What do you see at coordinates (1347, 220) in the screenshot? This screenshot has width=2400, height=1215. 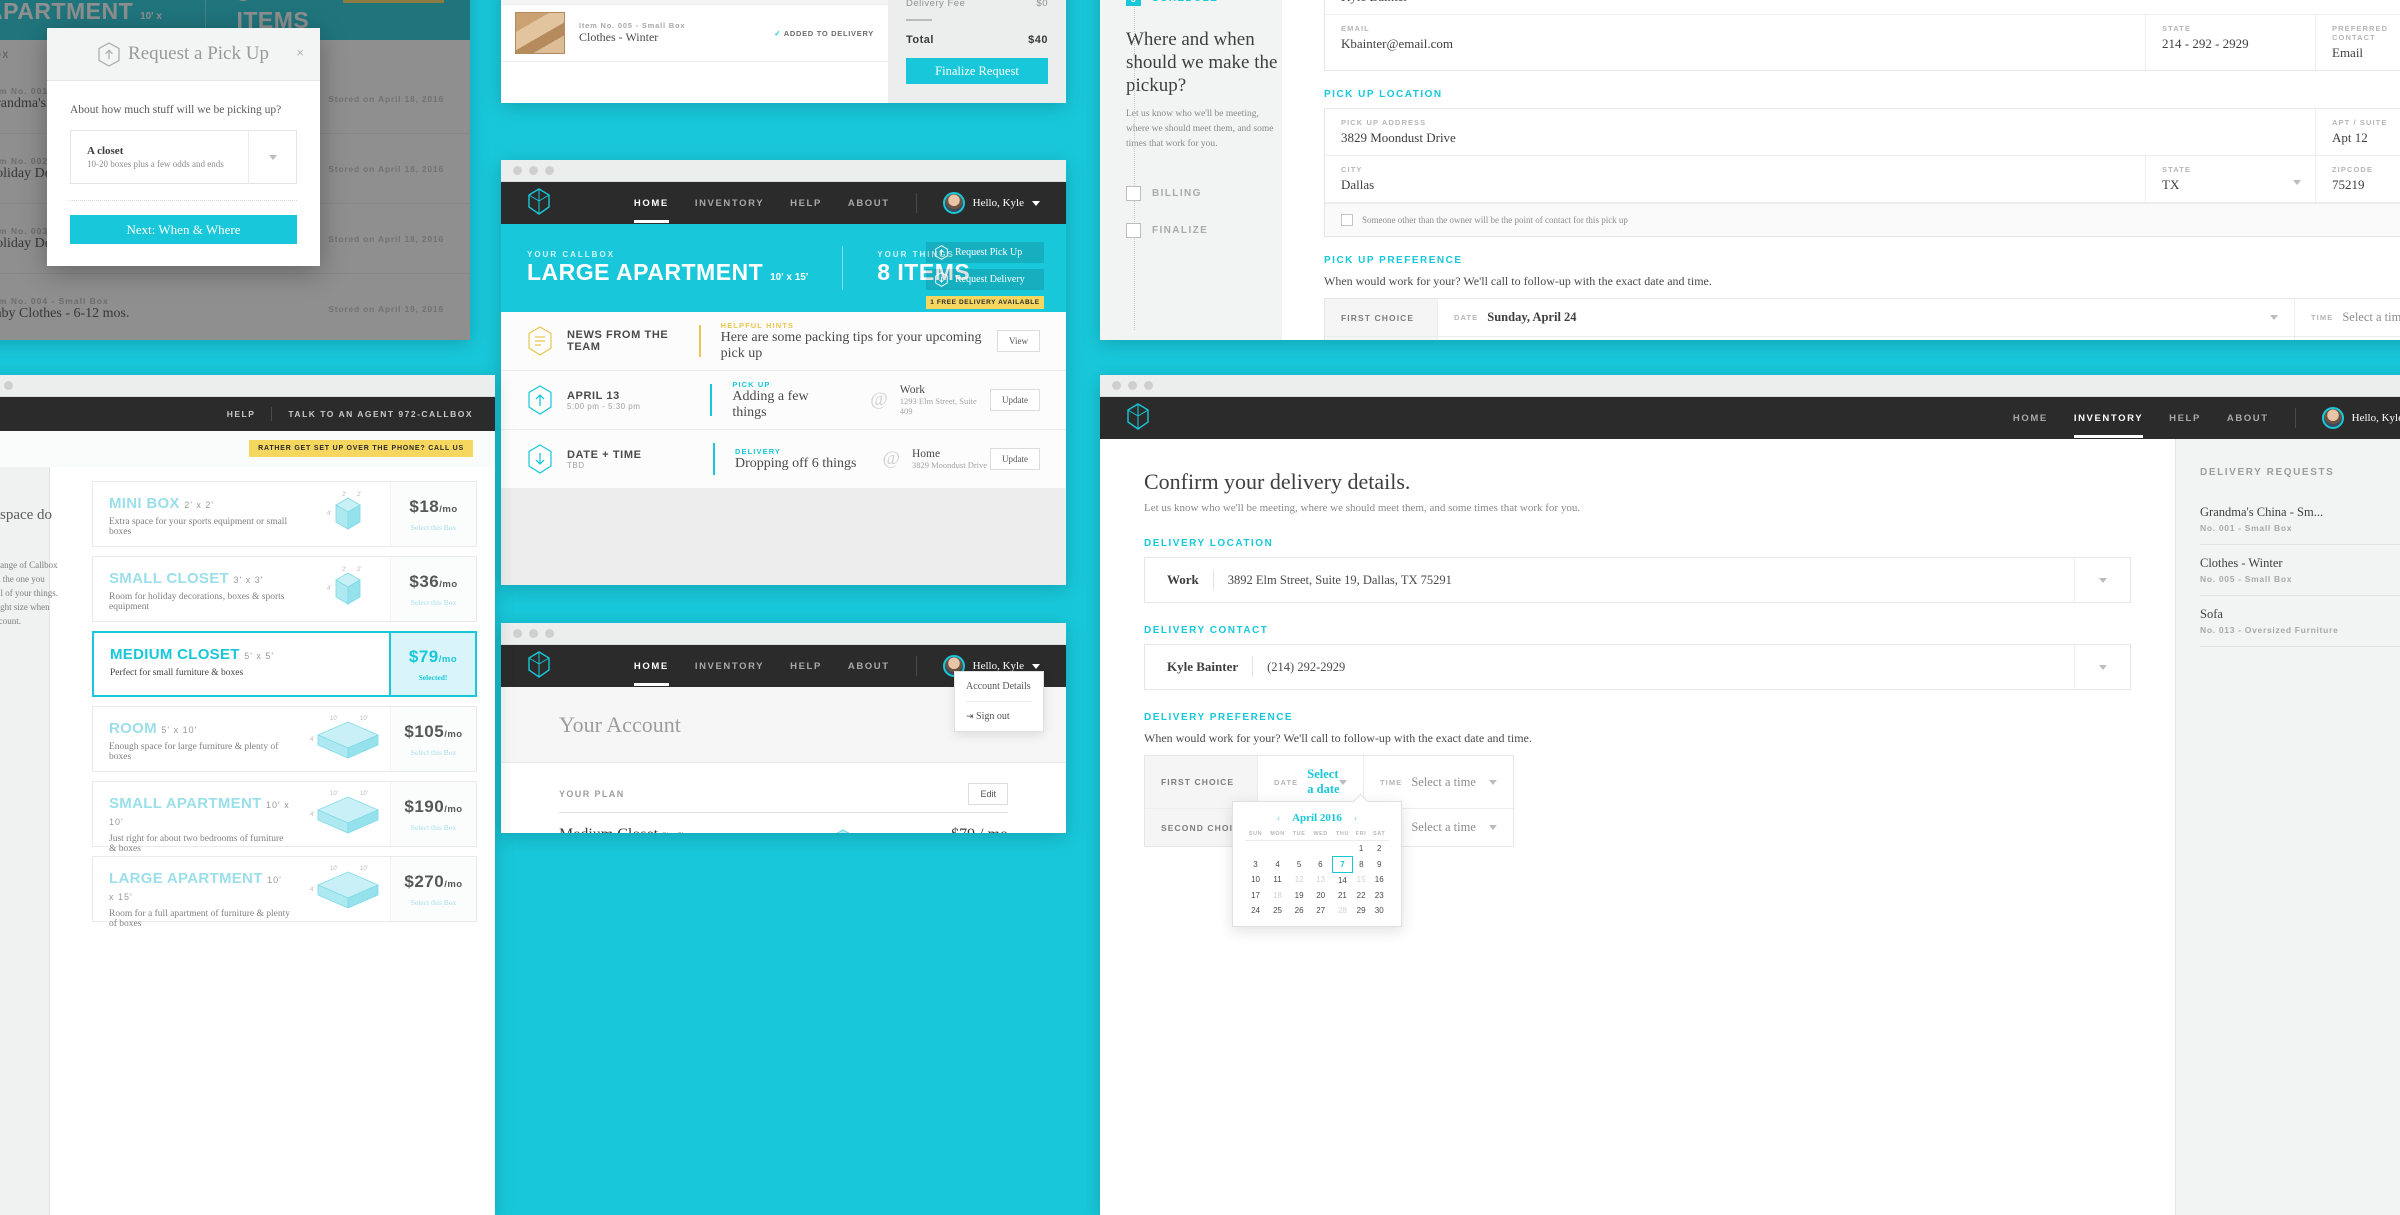 I see `other-contact-checkbox` at bounding box center [1347, 220].